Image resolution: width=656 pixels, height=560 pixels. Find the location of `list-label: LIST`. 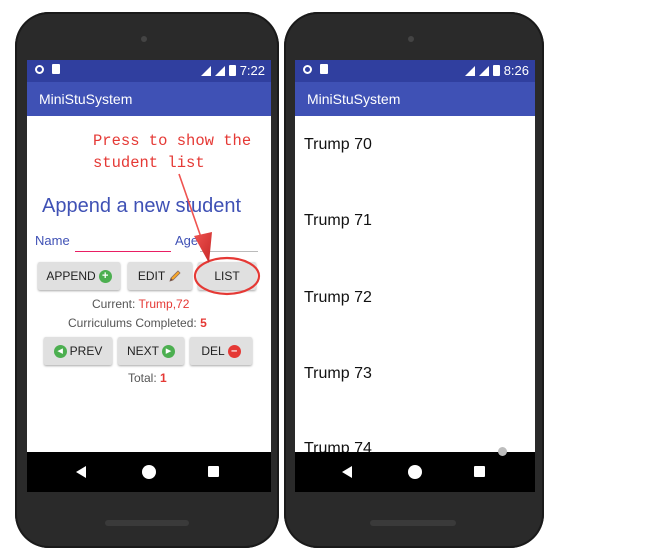

list-label: LIST is located at coordinates (227, 276).